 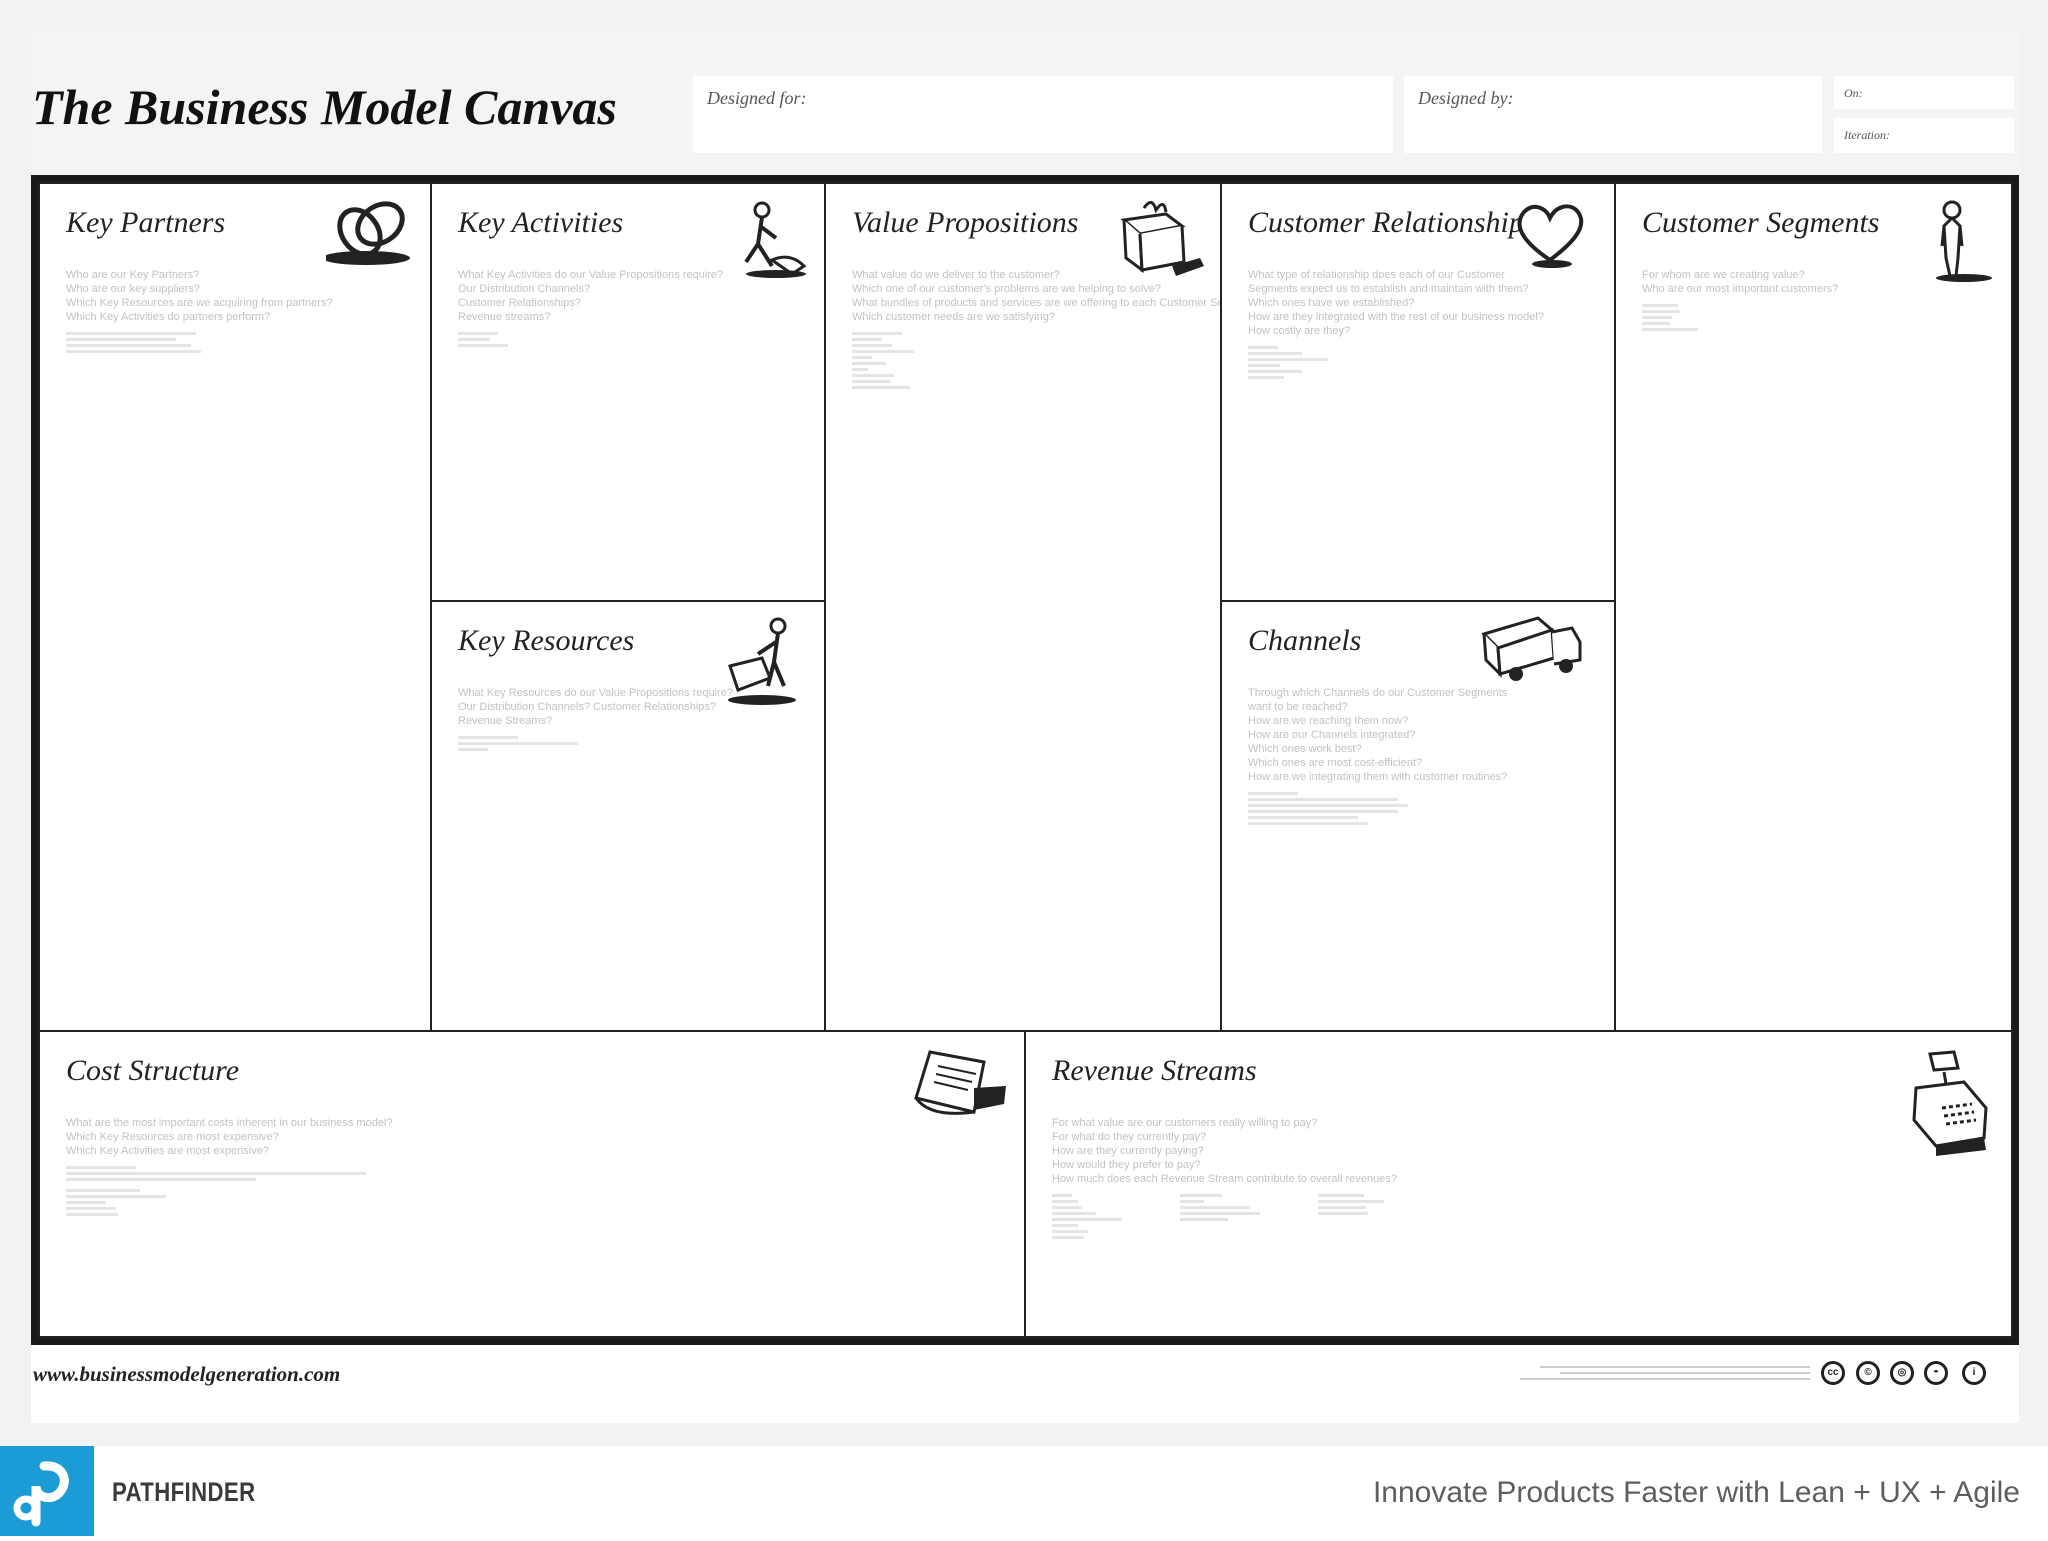 What do you see at coordinates (1723, 275) in the screenshot?
I see `question: For whom are we creating value?` at bounding box center [1723, 275].